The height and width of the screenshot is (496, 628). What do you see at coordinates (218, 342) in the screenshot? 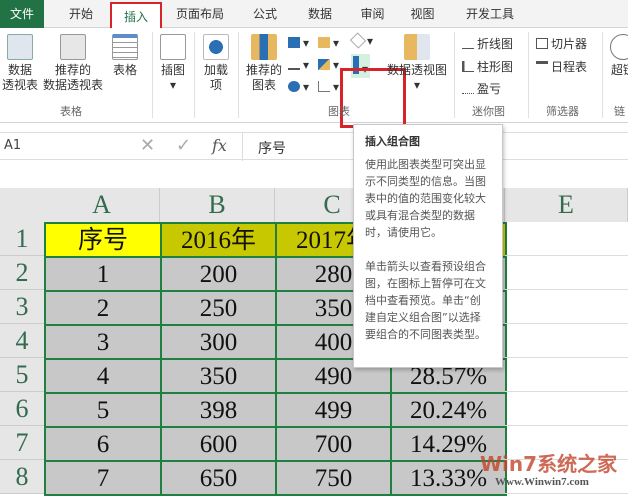
I see `cell: 300` at bounding box center [218, 342].